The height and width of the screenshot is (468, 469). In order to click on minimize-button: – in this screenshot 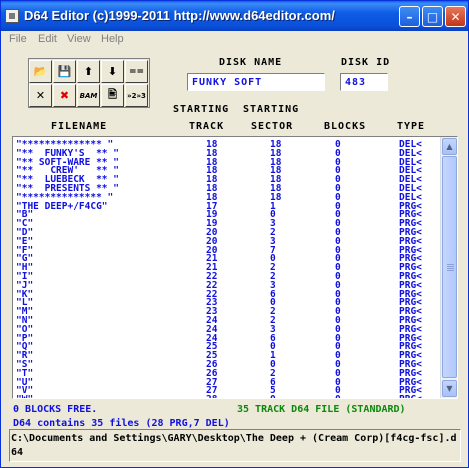, I will do `click(409, 16)`.